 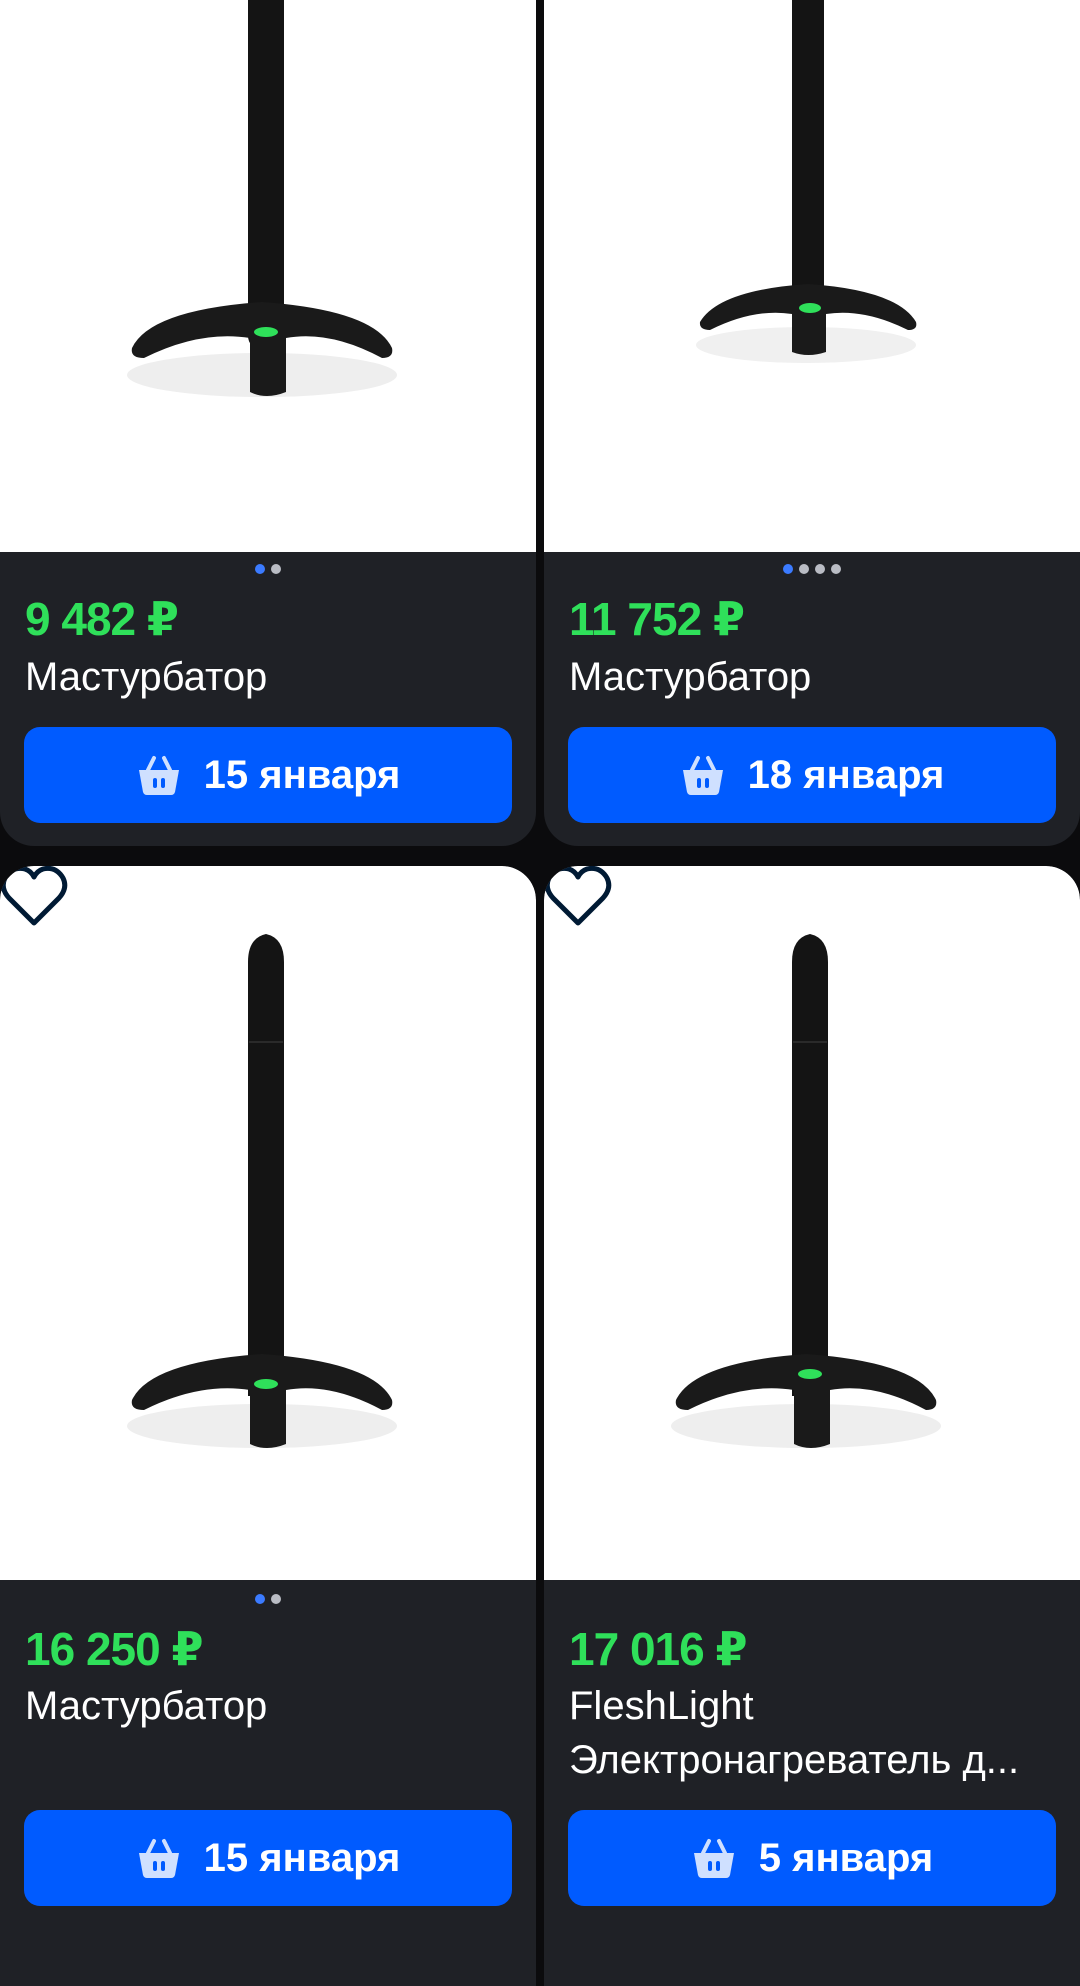 I want to click on product-price: 17 016 ₽, so click(x=658, y=1649).